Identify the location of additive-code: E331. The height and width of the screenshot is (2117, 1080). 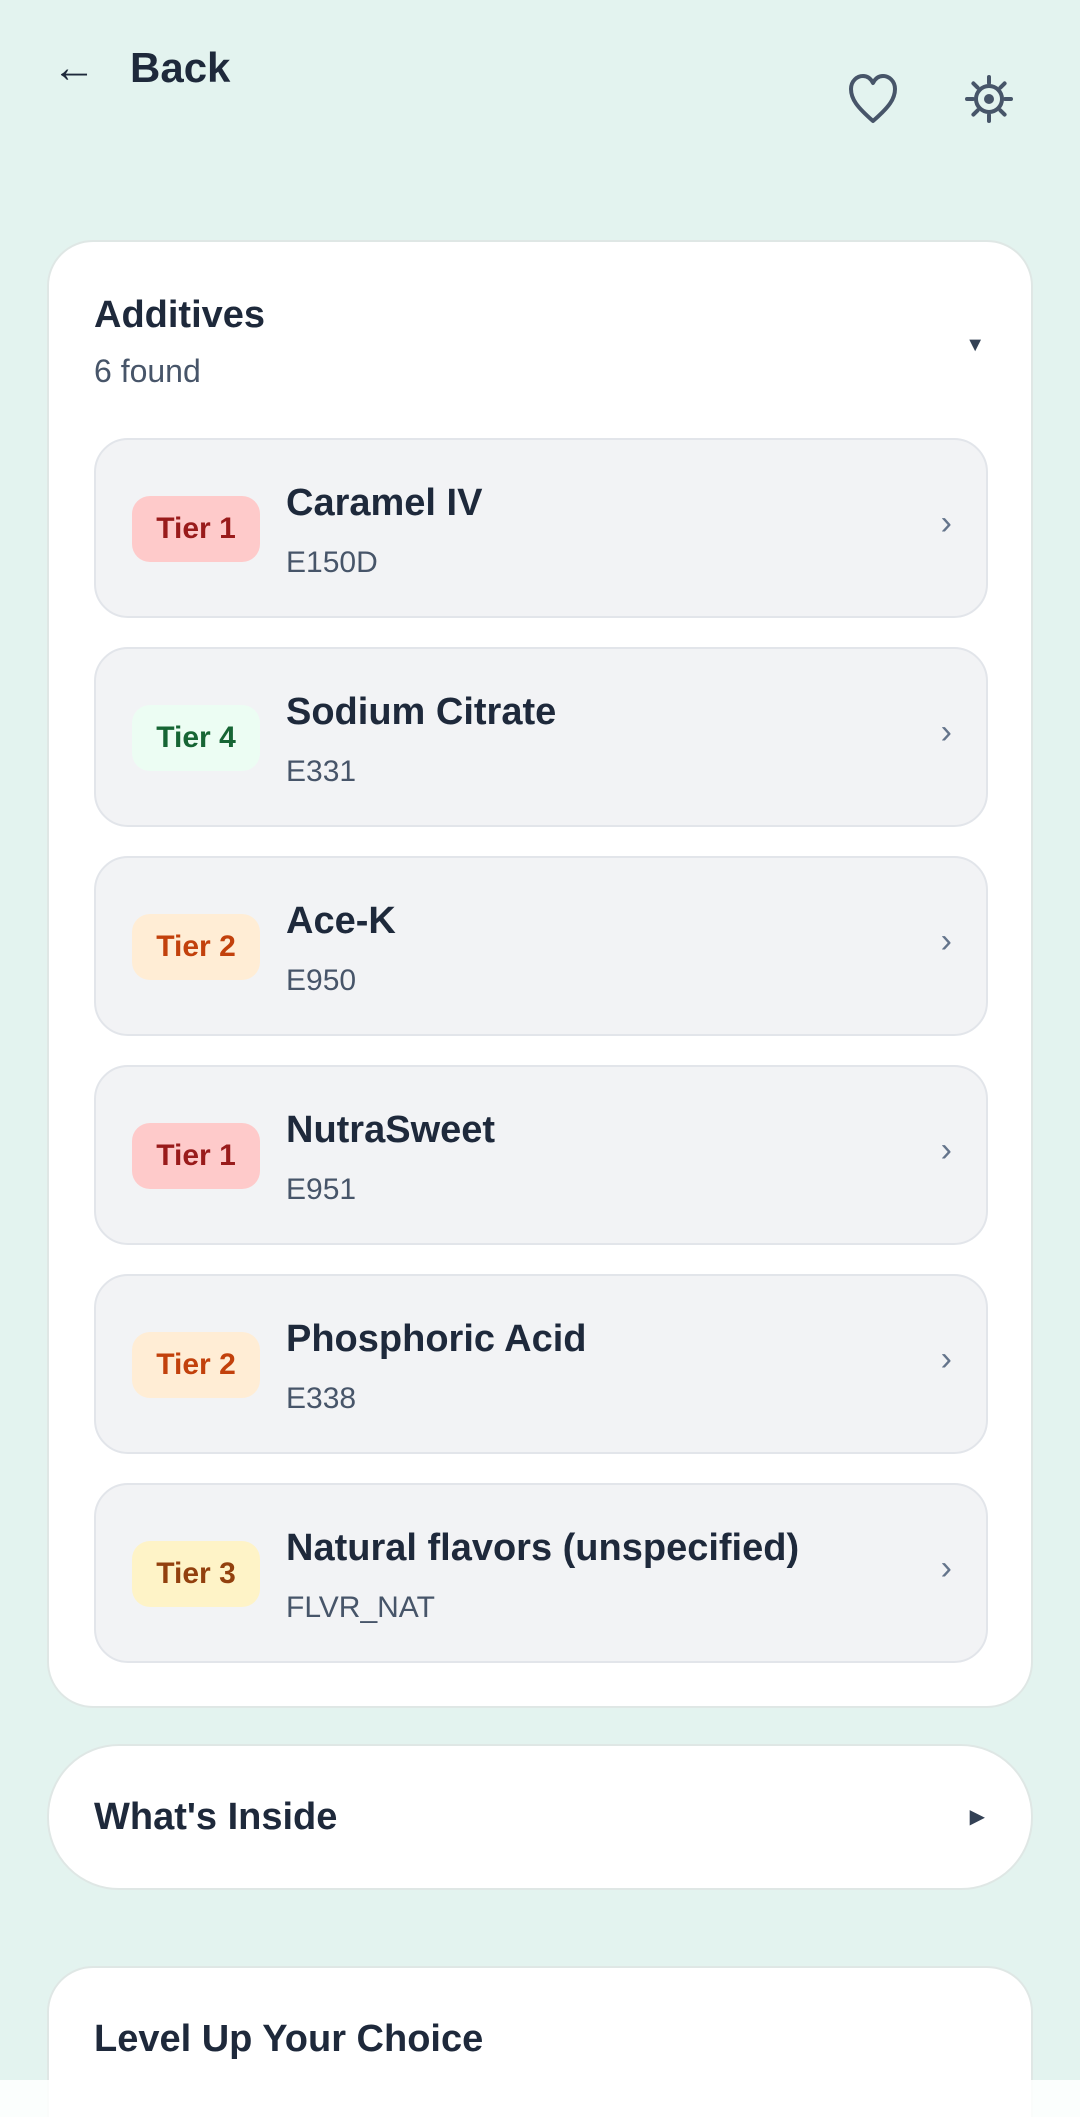
(321, 771).